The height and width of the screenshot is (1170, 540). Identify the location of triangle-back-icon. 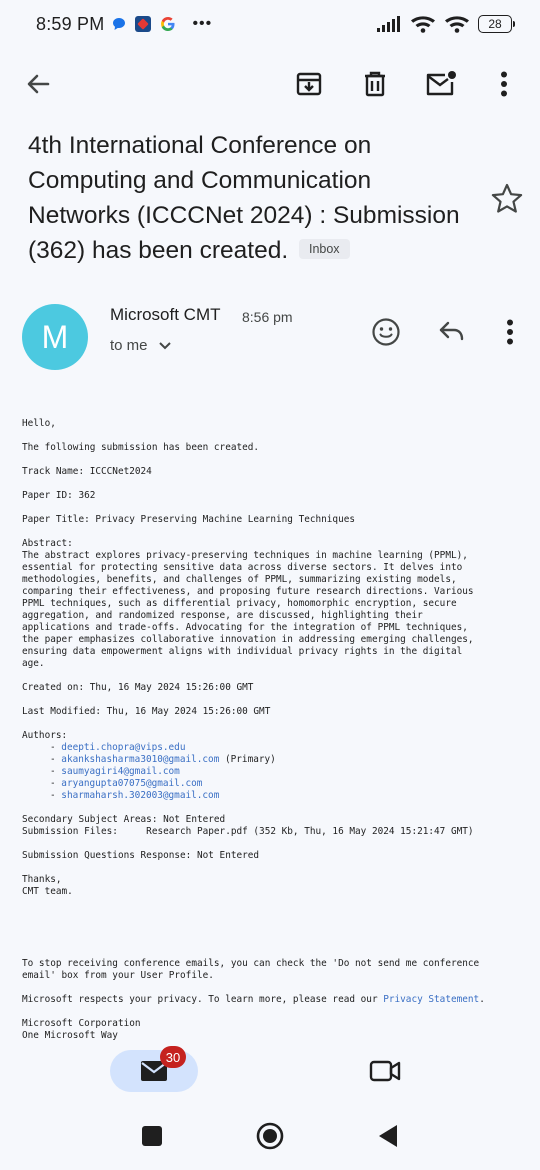
(388, 1136).